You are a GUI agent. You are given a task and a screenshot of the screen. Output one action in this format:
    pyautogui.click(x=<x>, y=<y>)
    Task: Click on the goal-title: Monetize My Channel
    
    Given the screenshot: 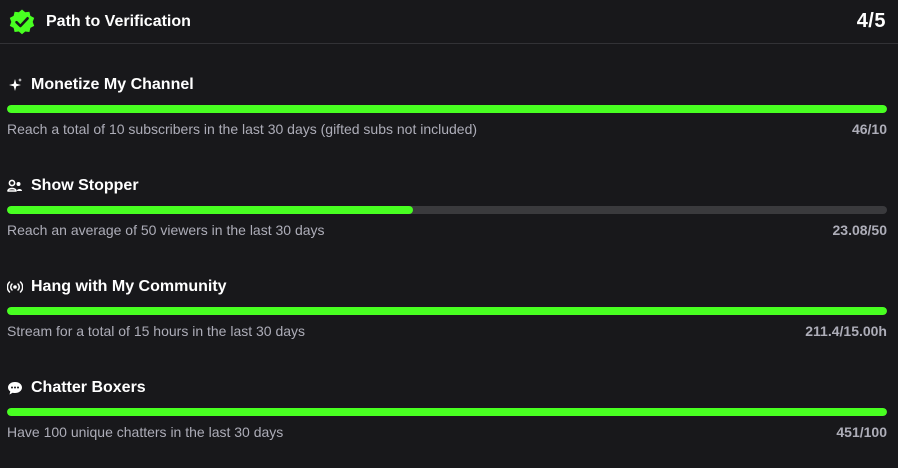 What is the action you would take?
    pyautogui.click(x=112, y=84)
    